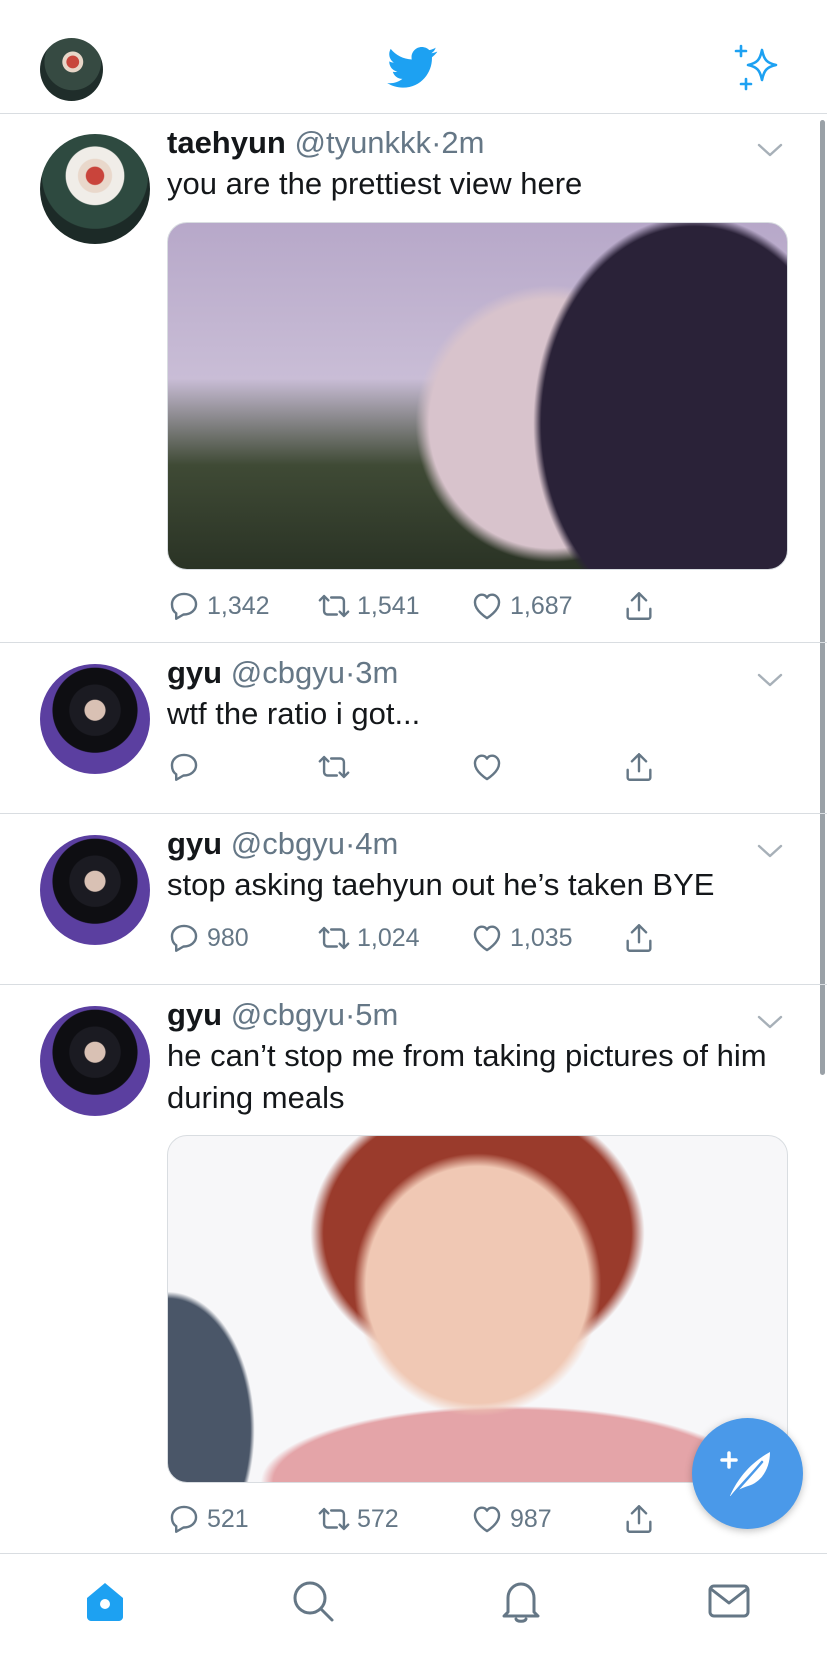  What do you see at coordinates (477, 1015) in the screenshot?
I see `tweet-header: gyu @cbgyu·5m` at bounding box center [477, 1015].